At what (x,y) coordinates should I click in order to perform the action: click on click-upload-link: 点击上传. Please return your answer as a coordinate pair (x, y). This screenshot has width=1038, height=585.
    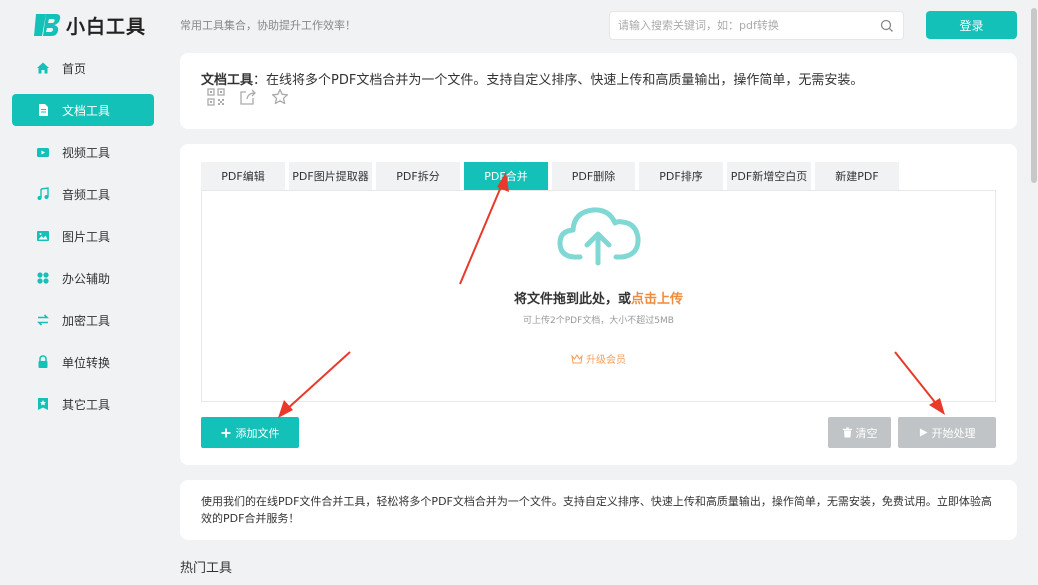
    Looking at the image, I should click on (657, 299).